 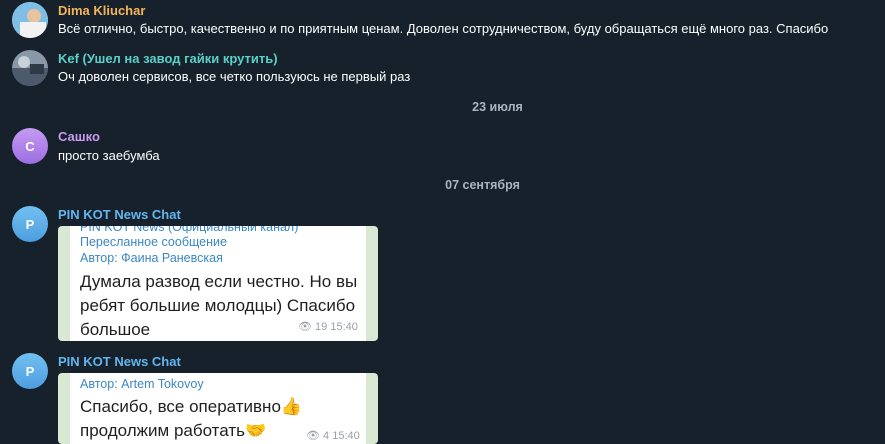 What do you see at coordinates (326, 436) in the screenshot?
I see `views-count: 4` at bounding box center [326, 436].